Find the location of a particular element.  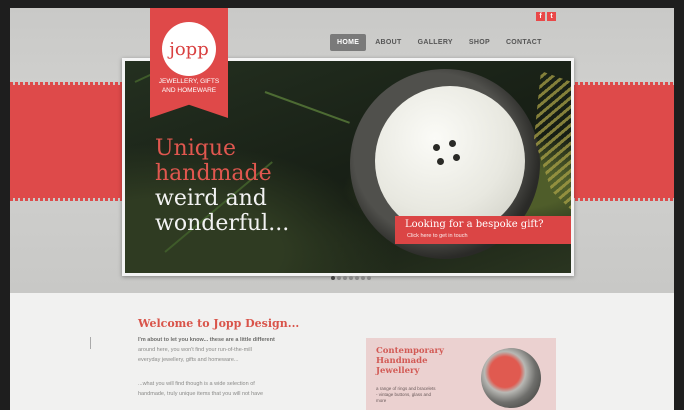

logo: jopp is located at coordinates (189, 49).